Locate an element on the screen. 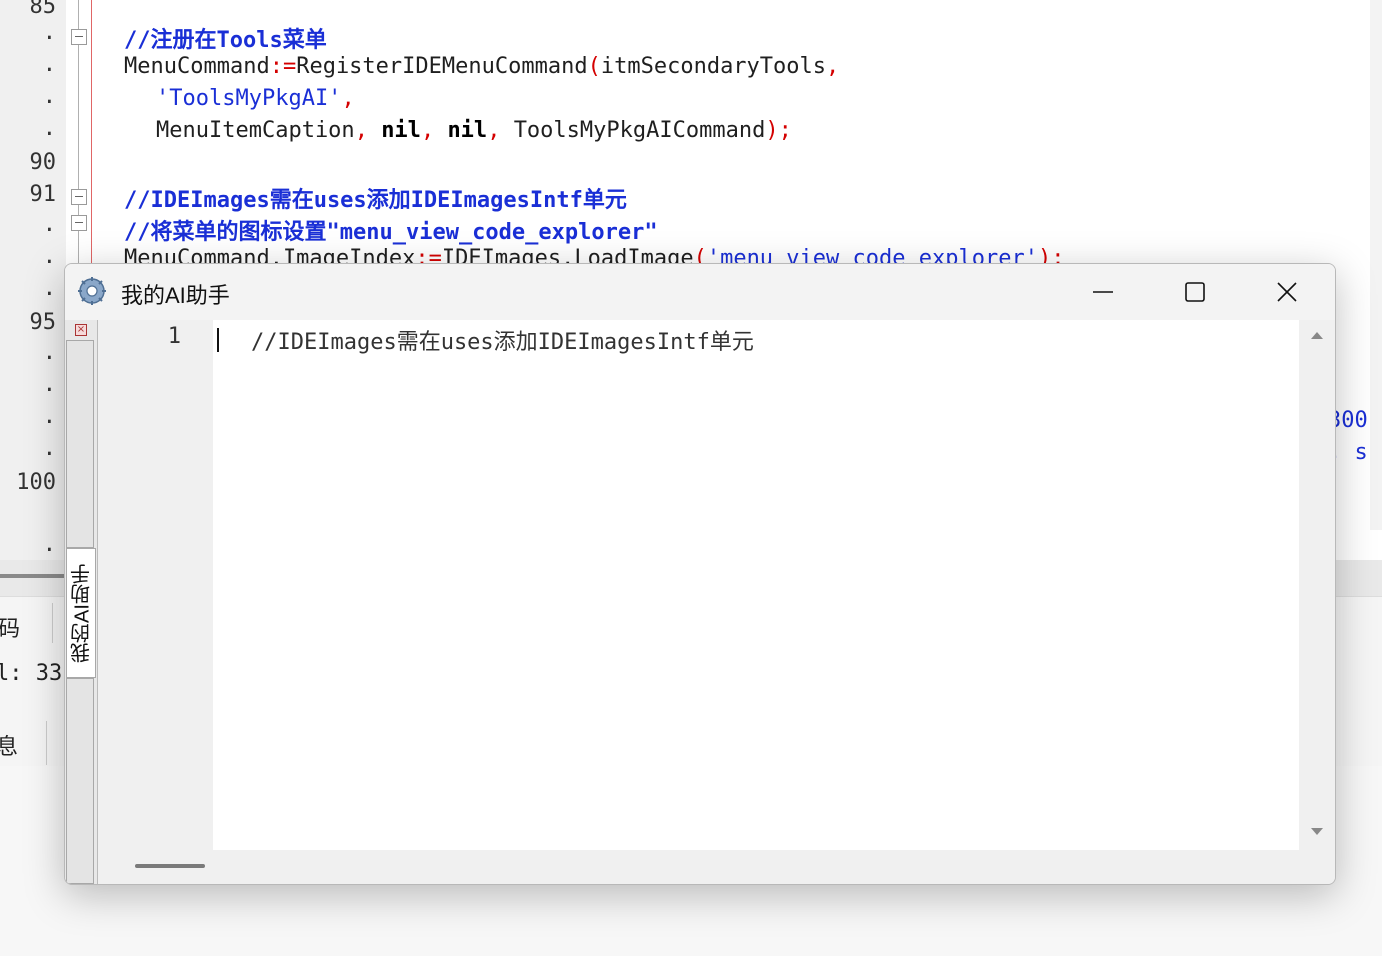  dock-splitter-bottom is located at coordinates (80, 781).